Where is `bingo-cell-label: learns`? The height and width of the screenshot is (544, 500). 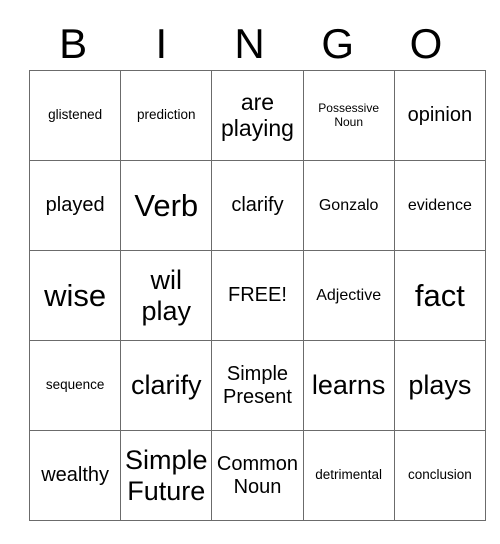 bingo-cell-label: learns is located at coordinates (348, 384).